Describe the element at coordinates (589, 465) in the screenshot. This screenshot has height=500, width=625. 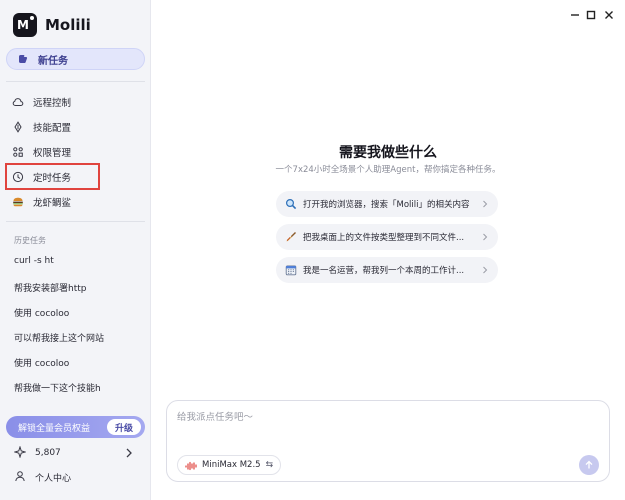
I see `send-button` at that location.